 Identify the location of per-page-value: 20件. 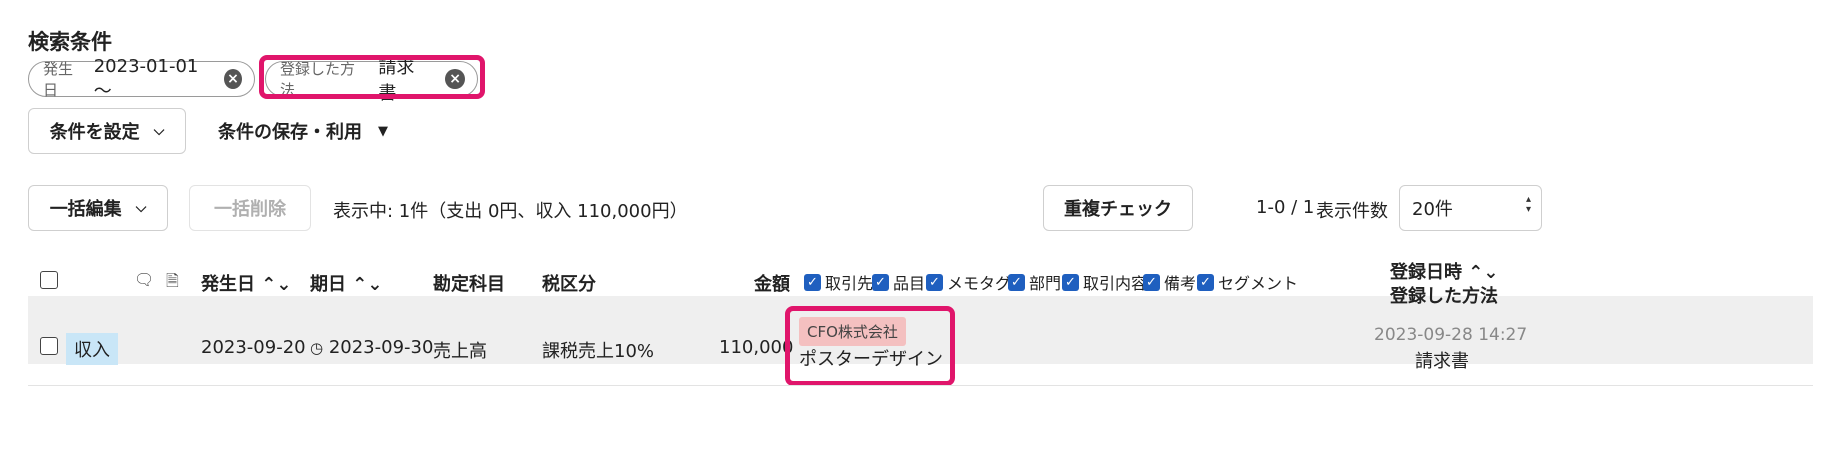
(1432, 209).